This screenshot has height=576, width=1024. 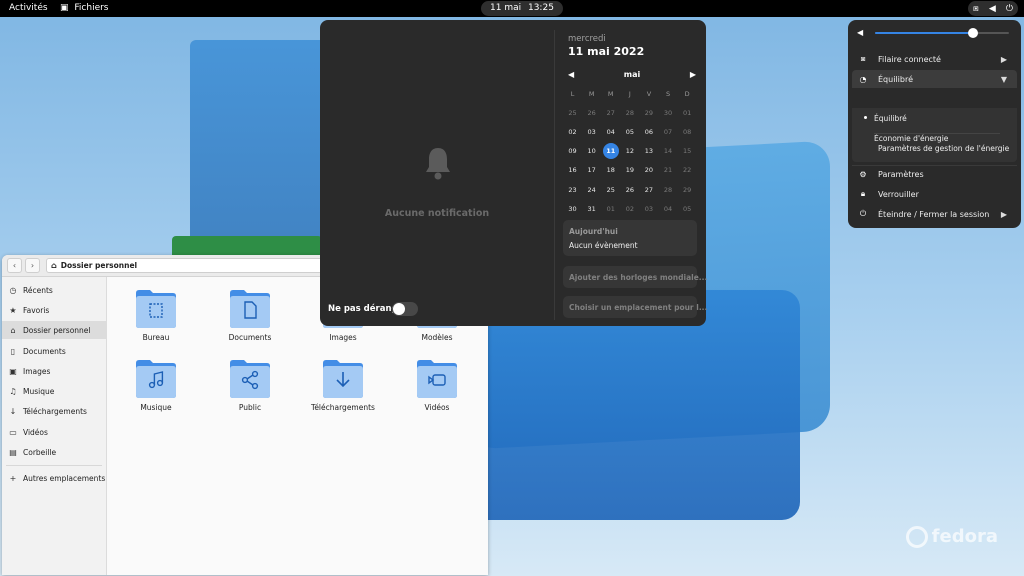 I want to click on system-tray-button: ⧆ ◀ ⏻, so click(x=993, y=8).